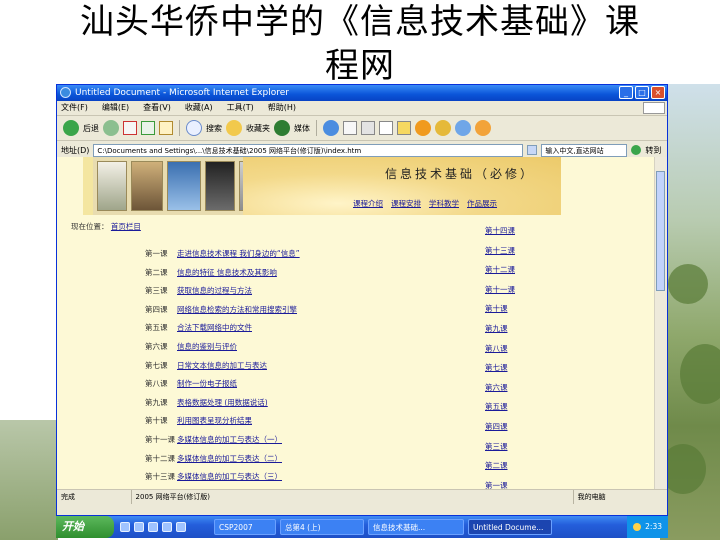 This screenshot has width=720, height=540. What do you see at coordinates (510, 466) in the screenshot?
I see `works-link: 第二课` at bounding box center [510, 466].